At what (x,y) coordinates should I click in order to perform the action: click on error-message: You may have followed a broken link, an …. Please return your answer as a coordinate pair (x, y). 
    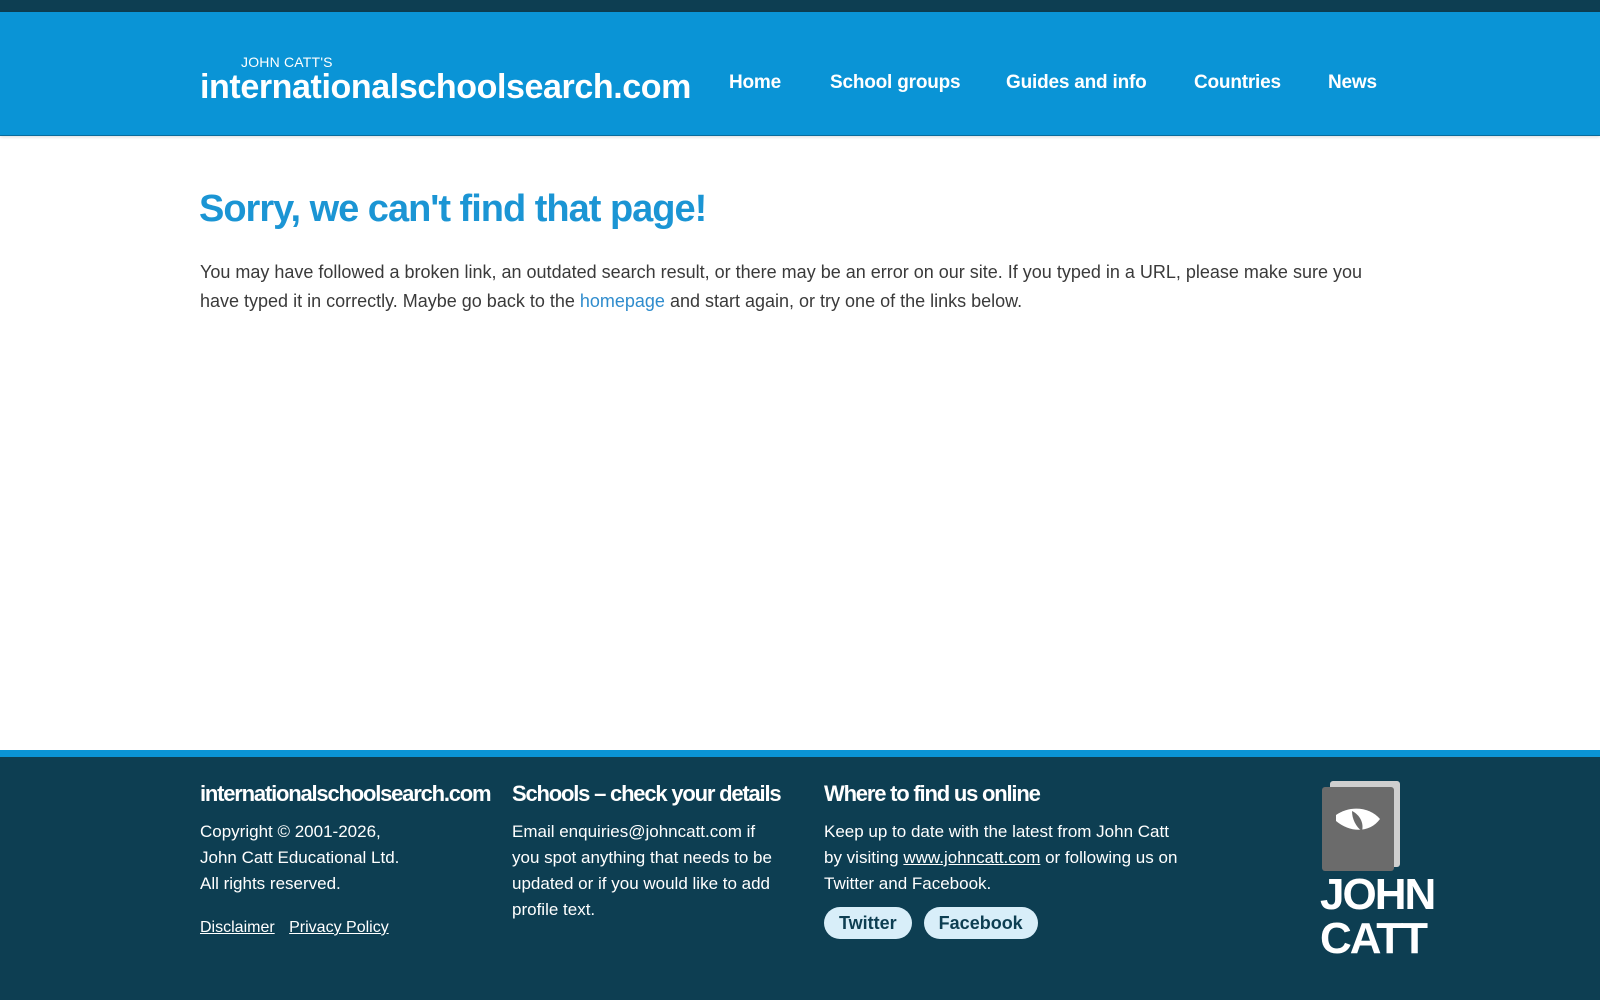
    Looking at the image, I should click on (800, 287).